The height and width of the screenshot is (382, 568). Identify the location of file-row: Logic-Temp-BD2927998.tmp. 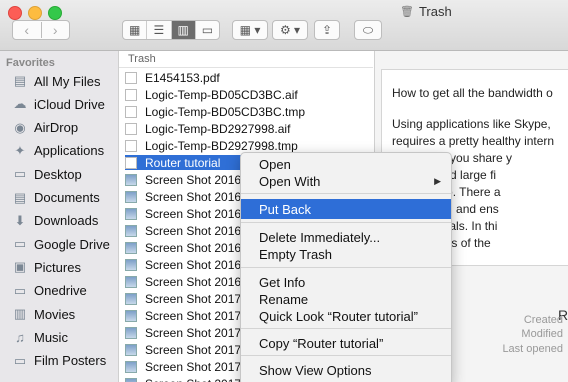
(245, 145).